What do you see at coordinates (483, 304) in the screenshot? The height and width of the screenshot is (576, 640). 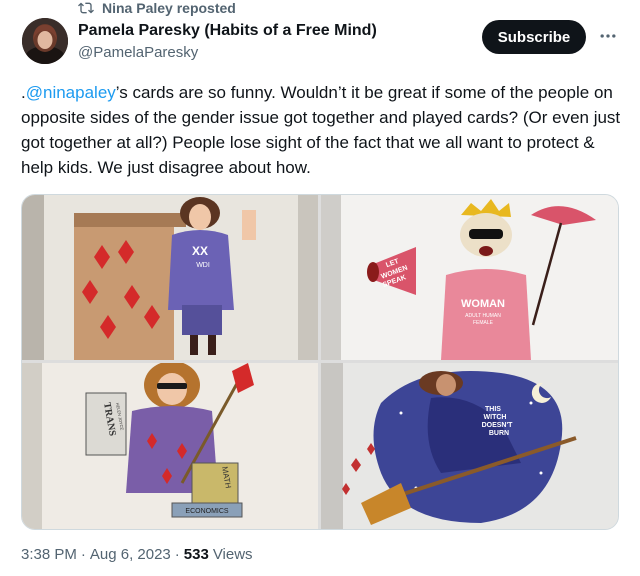 I see `card2-caption-d: WOMAN` at bounding box center [483, 304].